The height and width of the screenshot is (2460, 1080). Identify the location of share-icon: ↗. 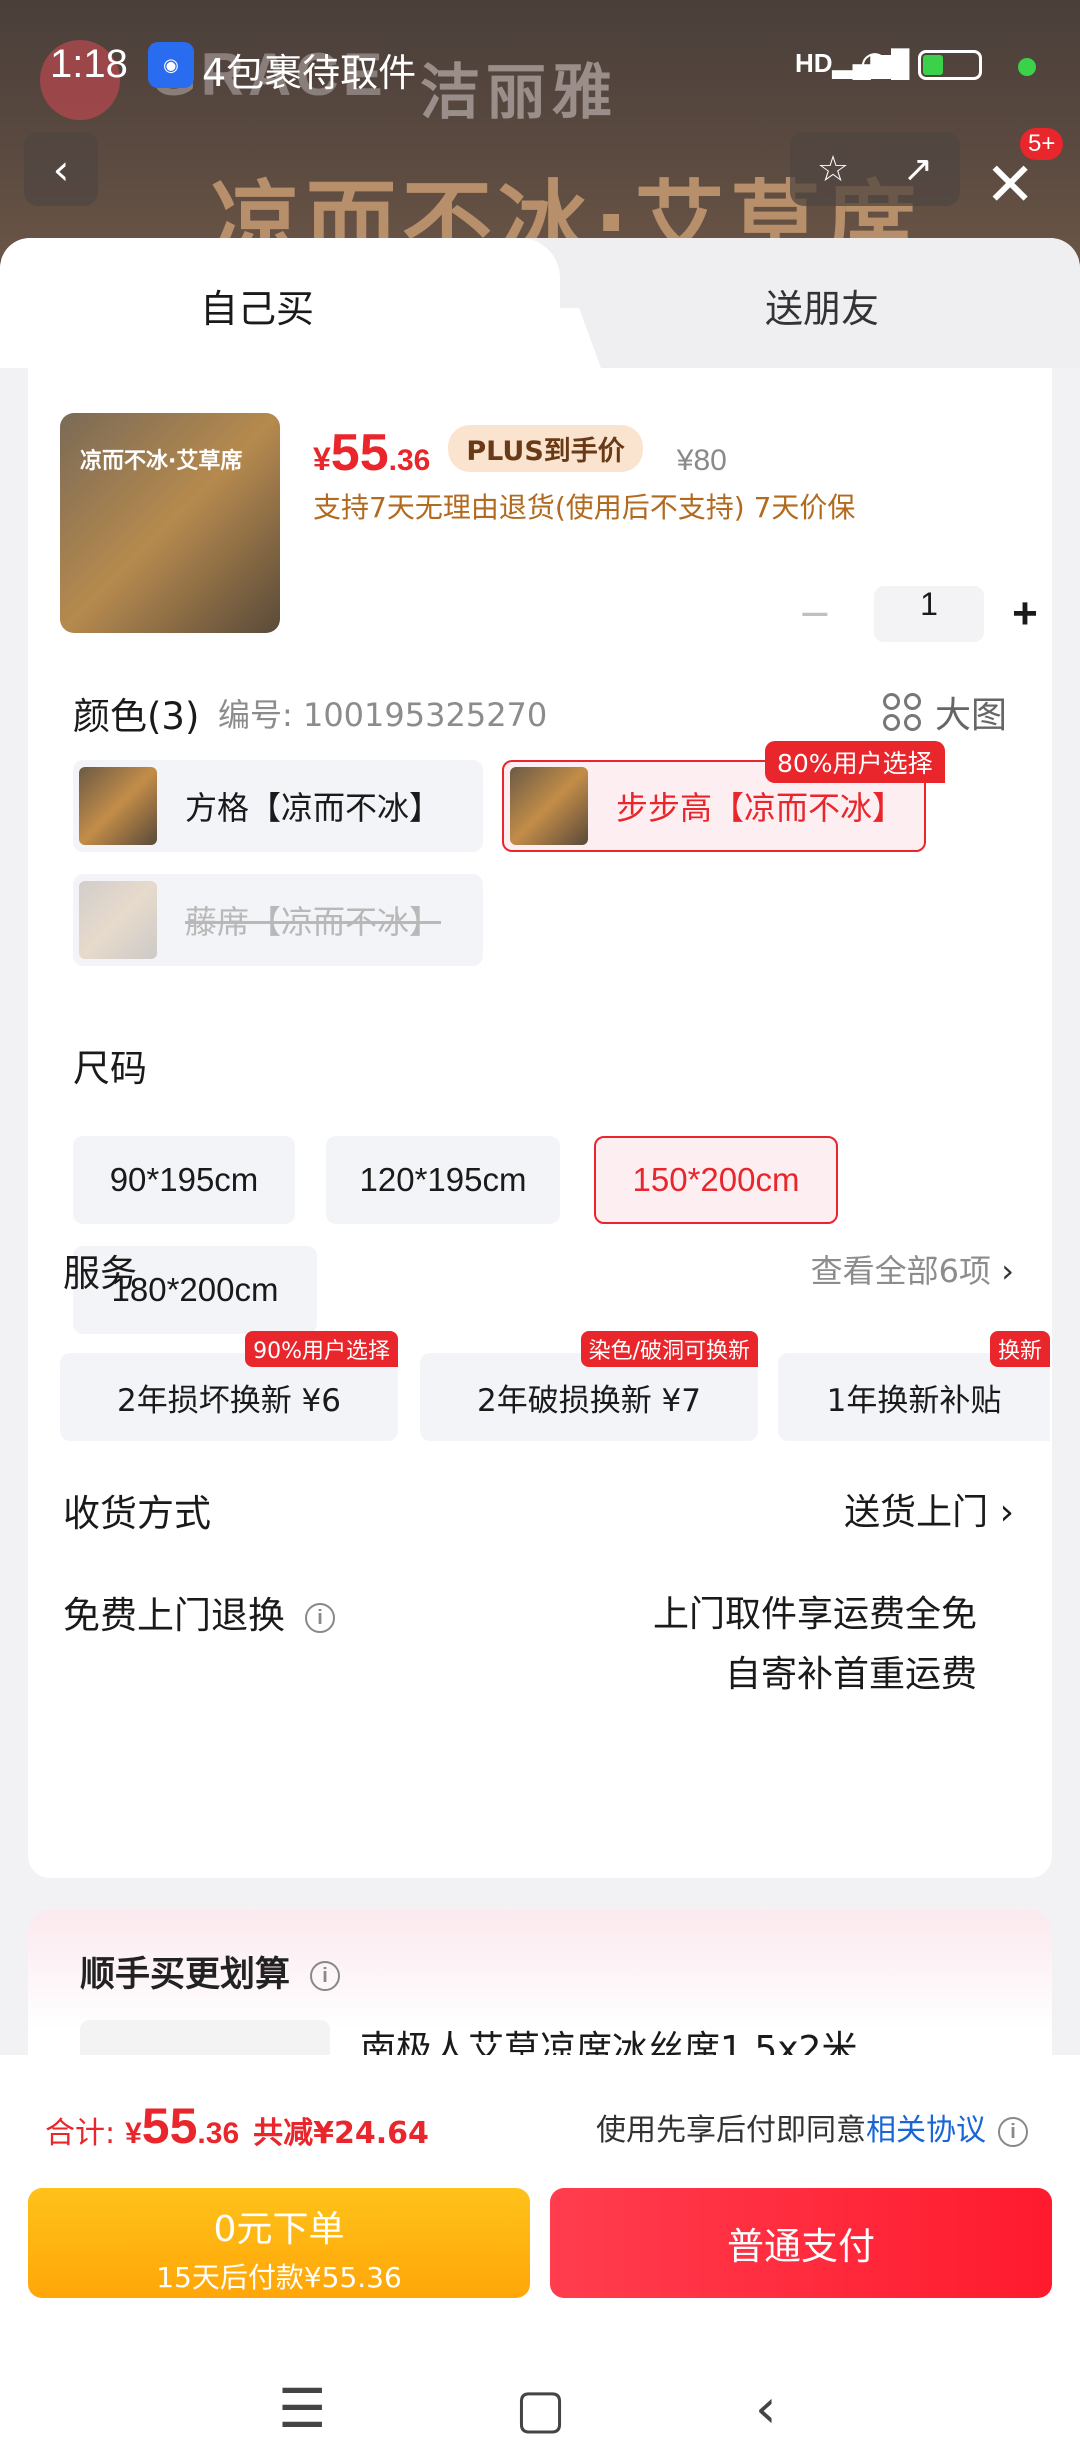
(918, 169).